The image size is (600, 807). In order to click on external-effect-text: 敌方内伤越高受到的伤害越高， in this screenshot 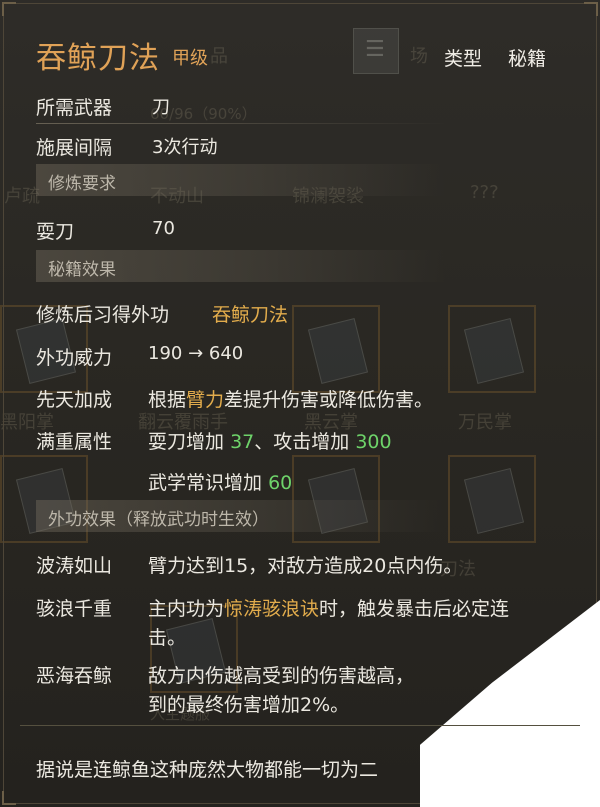, I will do `click(281, 676)`.